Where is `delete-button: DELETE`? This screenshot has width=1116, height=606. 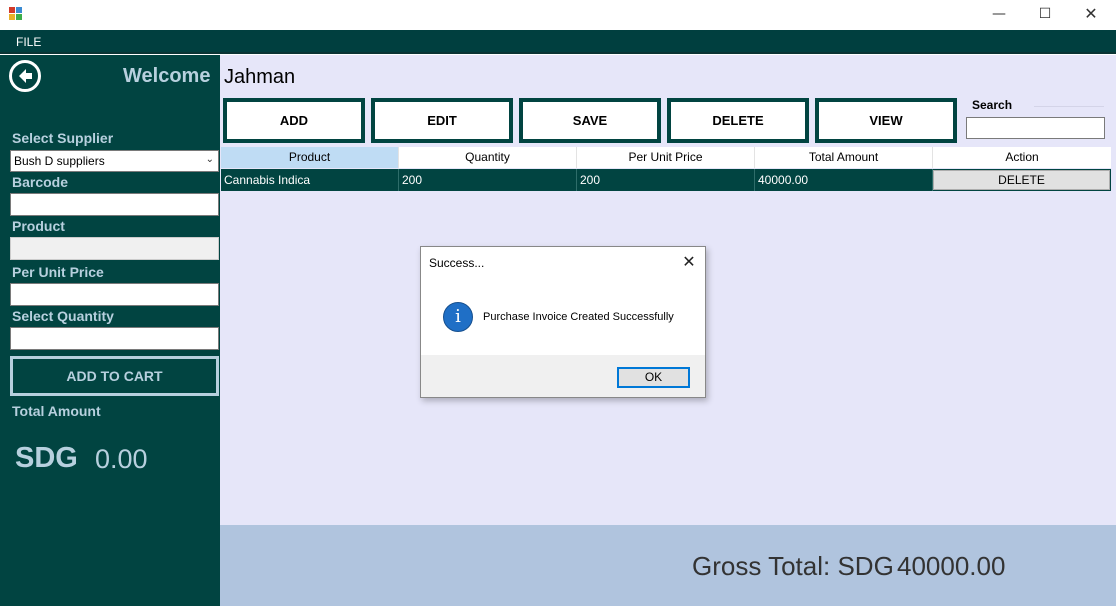
delete-button: DELETE is located at coordinates (738, 120).